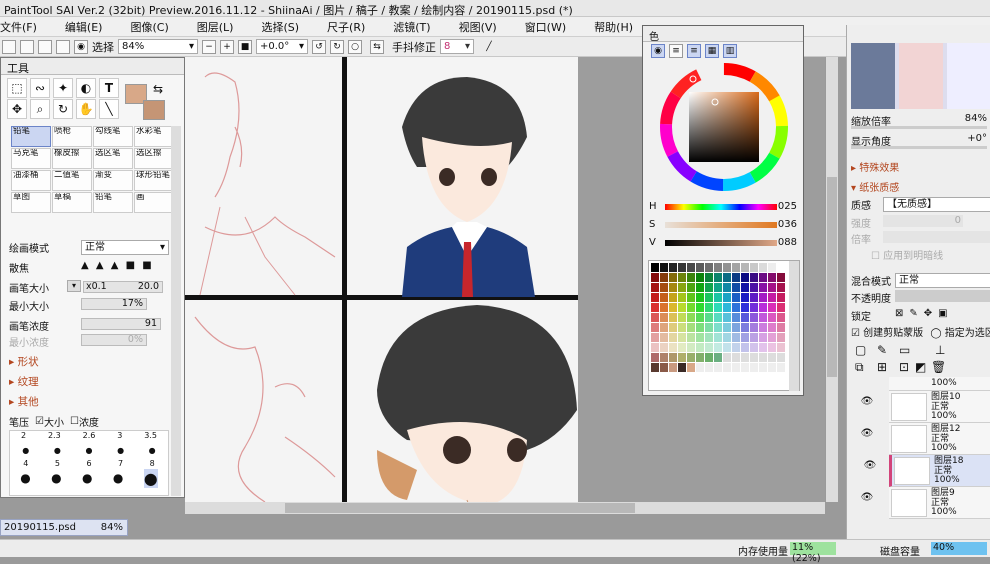 This screenshot has width=990, height=564. I want to click on angle-dropdown: +0.0° ▾, so click(282, 46).